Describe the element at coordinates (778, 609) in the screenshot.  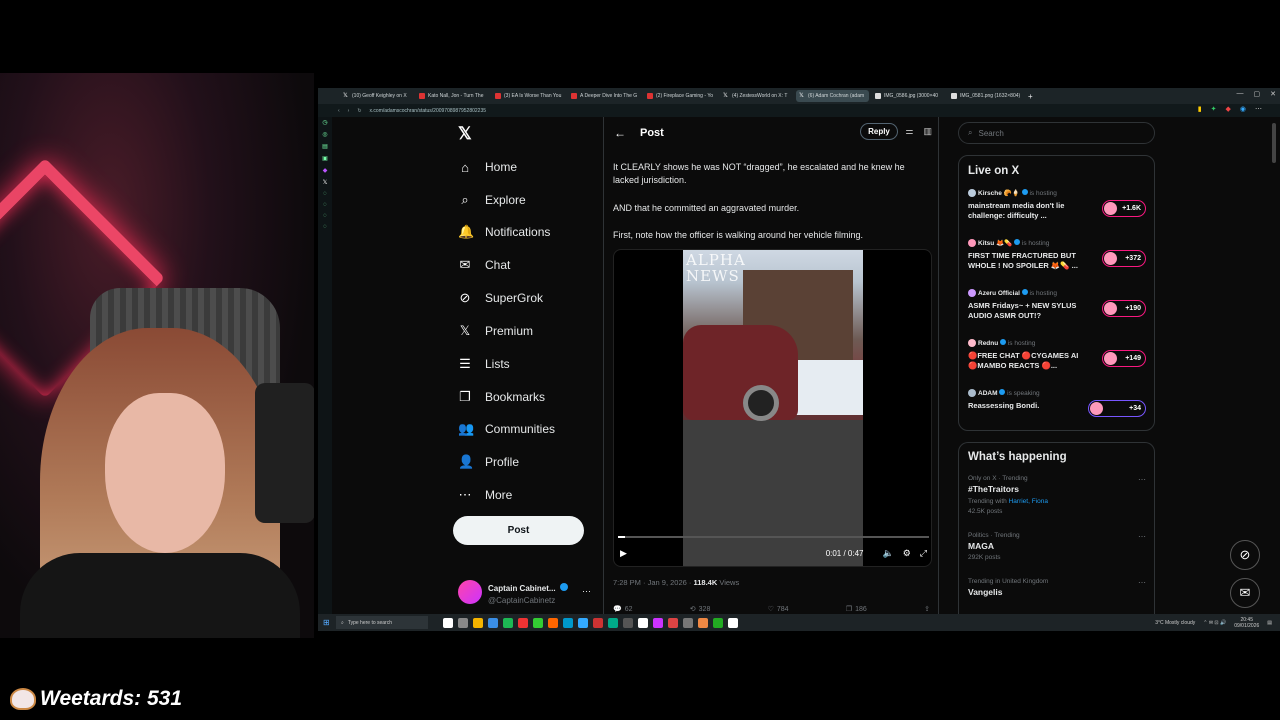
I see `like-button: ♡ 784` at that location.